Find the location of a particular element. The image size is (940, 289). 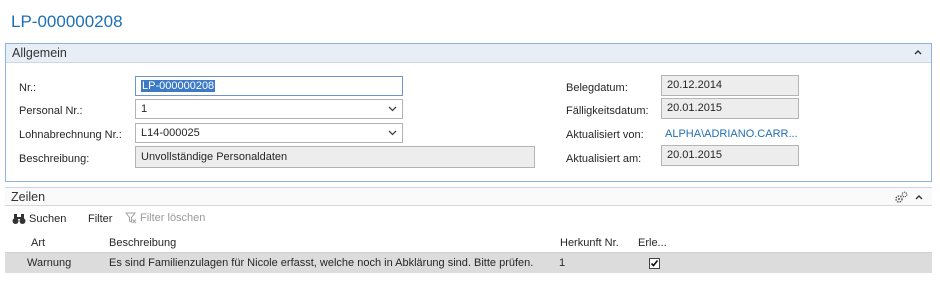

faelligkeitsdatum-field: 20.01.2015 is located at coordinates (730, 108).